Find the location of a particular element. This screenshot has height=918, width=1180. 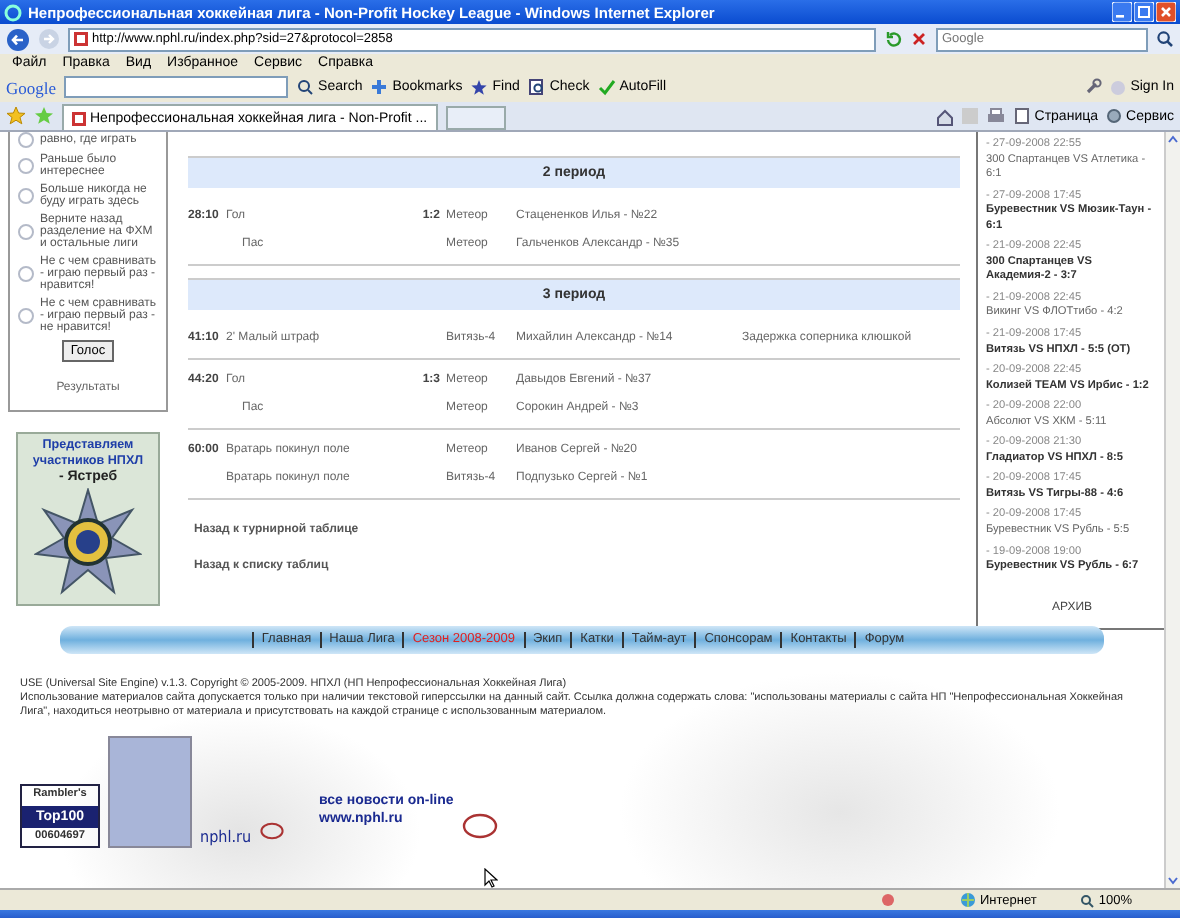

globe-icon is located at coordinates (968, 900).